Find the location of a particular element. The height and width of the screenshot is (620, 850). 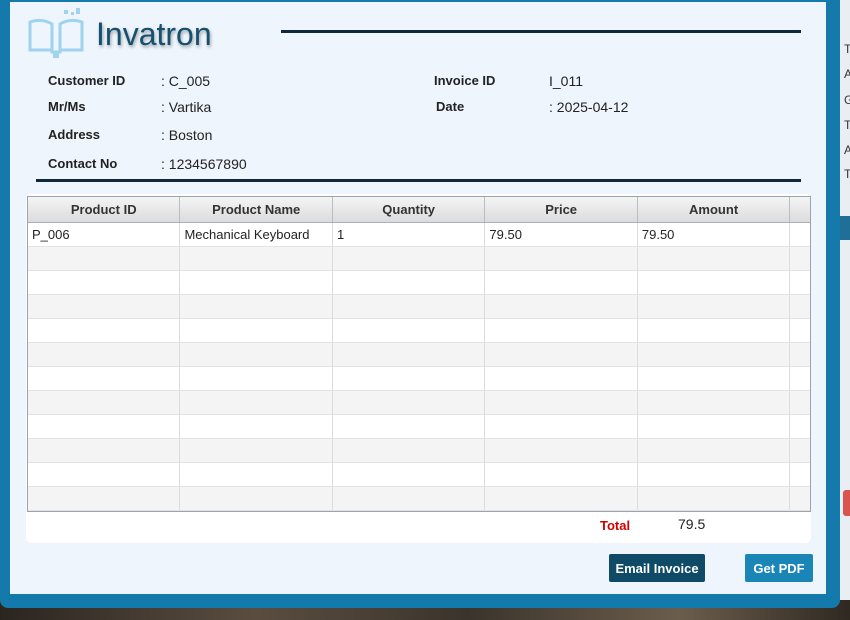

customer-name-value: : Vartika is located at coordinates (186, 107).